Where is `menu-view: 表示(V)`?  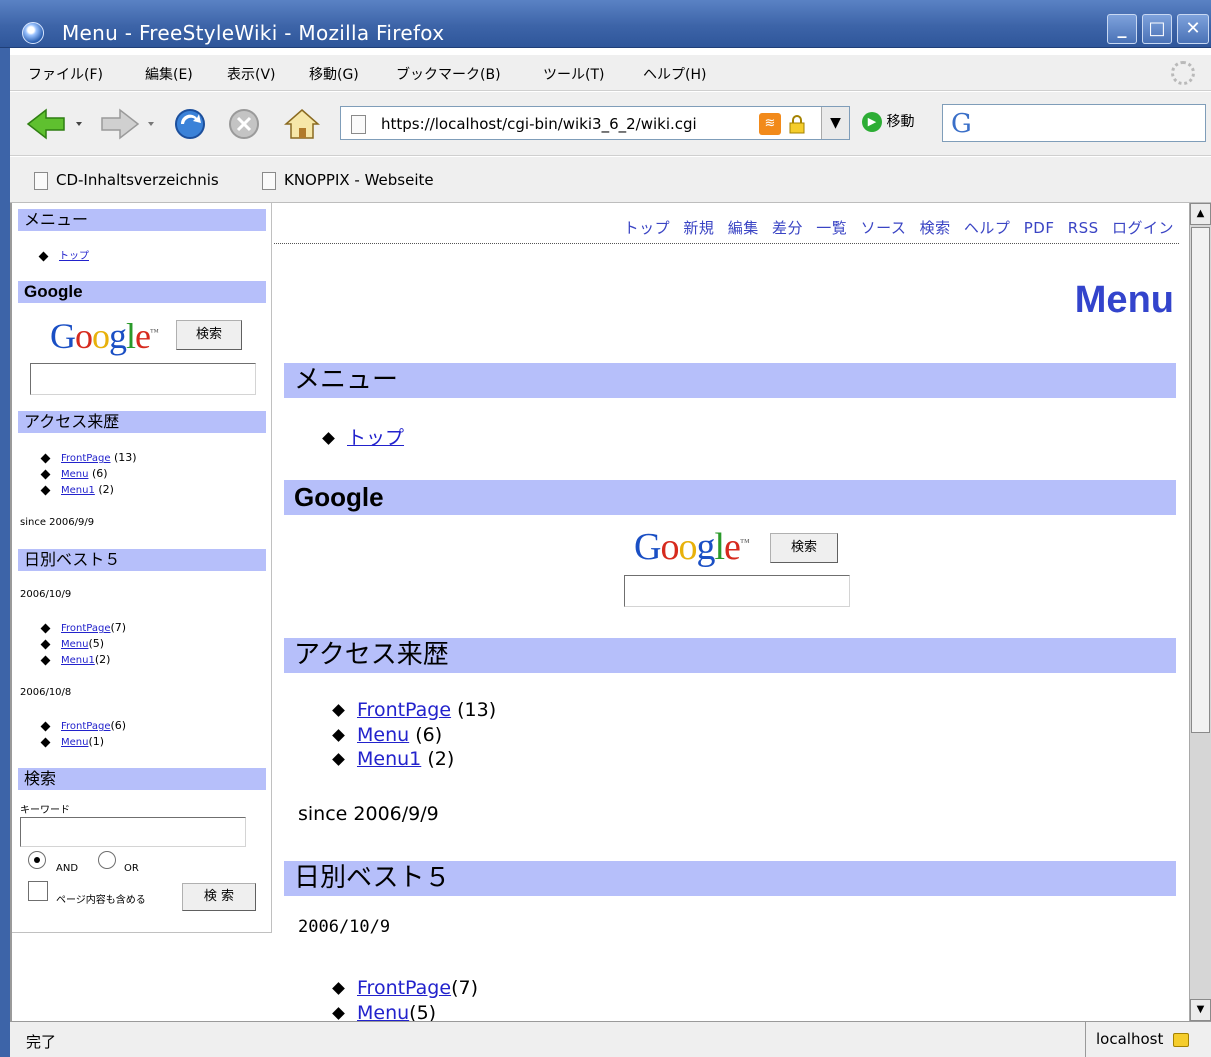
menu-view: 表示(V) is located at coordinates (251, 74).